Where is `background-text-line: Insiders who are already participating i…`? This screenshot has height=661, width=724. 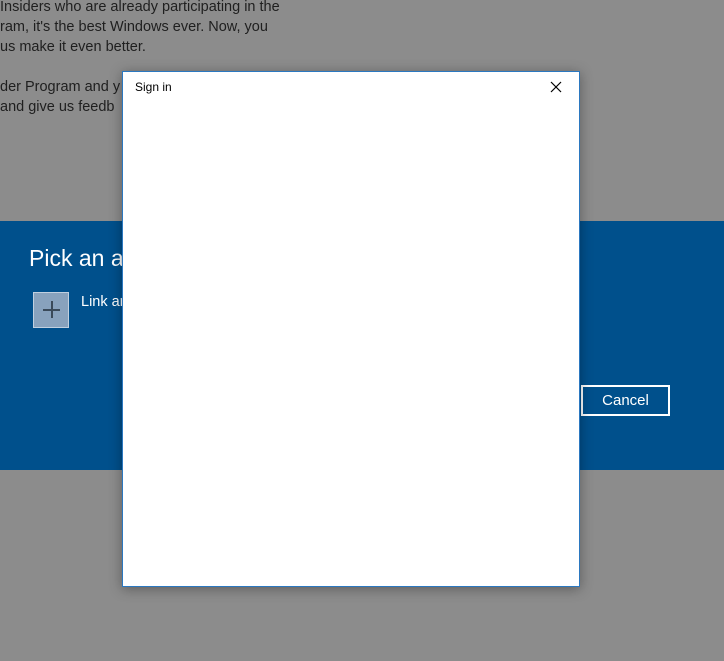 background-text-line: Insiders who are already participating i… is located at coordinates (140, 7).